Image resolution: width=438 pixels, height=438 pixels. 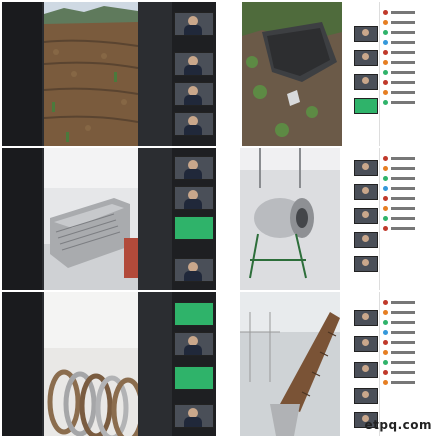 What do you see at coordinates (292, 74) in the screenshot?
I see `video-feed-ground` at bounding box center [292, 74].